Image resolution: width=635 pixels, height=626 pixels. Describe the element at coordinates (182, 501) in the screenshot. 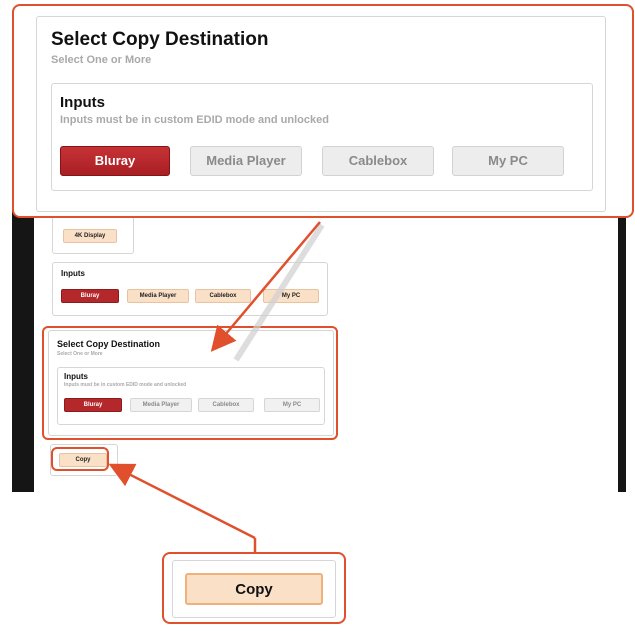

I see `arrow-to-copy-button` at that location.